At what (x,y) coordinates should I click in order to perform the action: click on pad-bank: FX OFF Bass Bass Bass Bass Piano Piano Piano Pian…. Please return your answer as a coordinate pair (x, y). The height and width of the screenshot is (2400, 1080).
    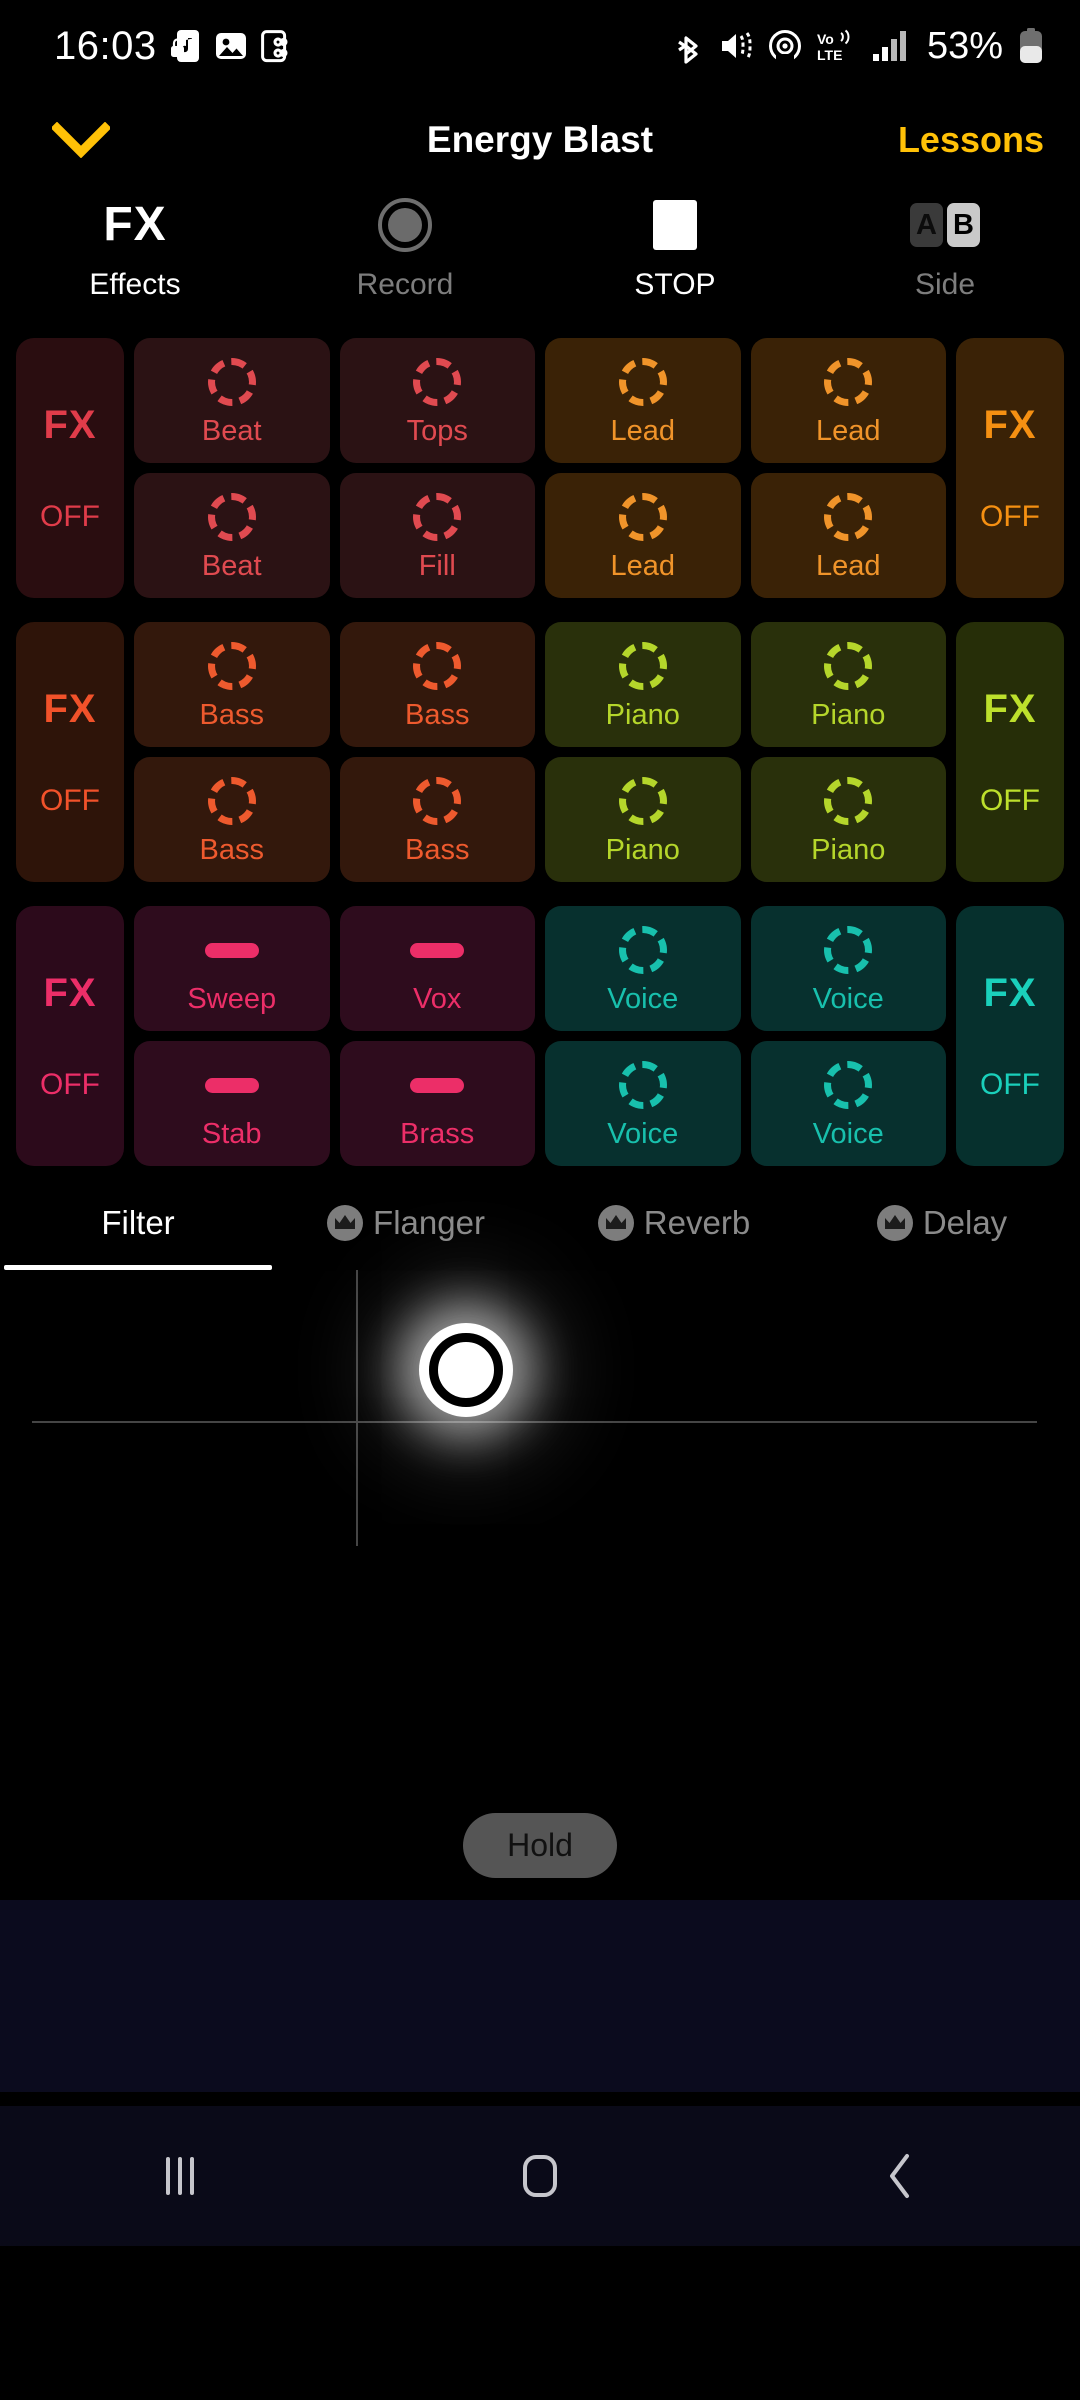
    Looking at the image, I should click on (540, 752).